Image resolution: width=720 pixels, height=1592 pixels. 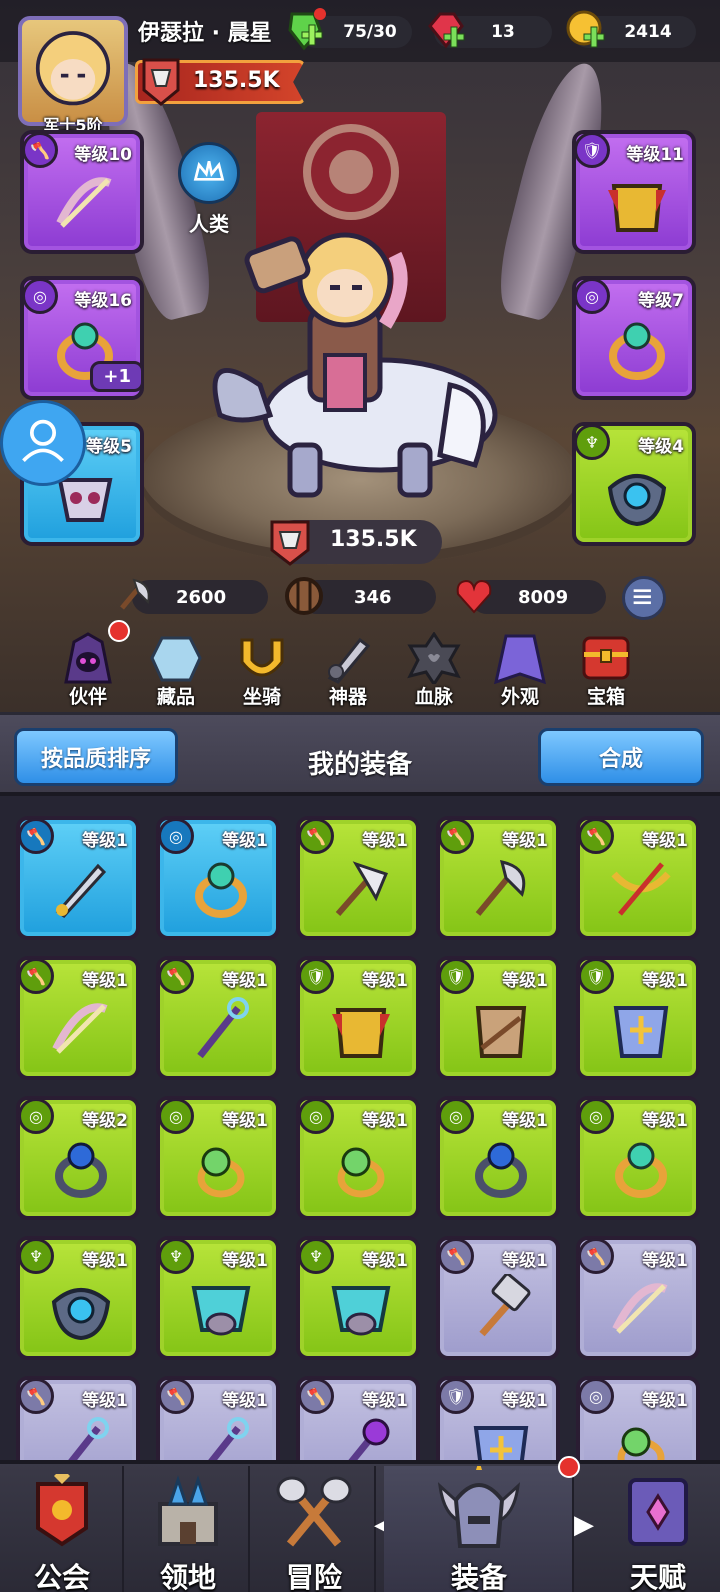 I want to click on attack-value: 2600, so click(x=201, y=597).